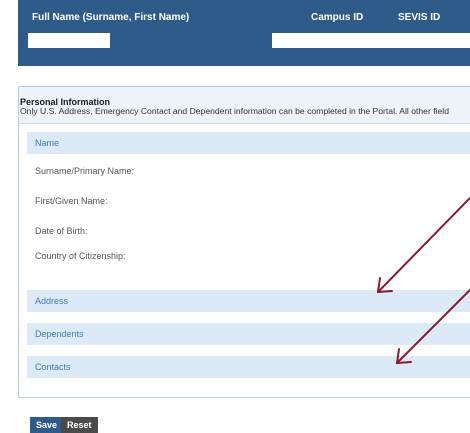 Image resolution: width=470 pixels, height=433 pixels. What do you see at coordinates (248, 334) in the screenshot?
I see `section-dependents: Dependents` at bounding box center [248, 334].